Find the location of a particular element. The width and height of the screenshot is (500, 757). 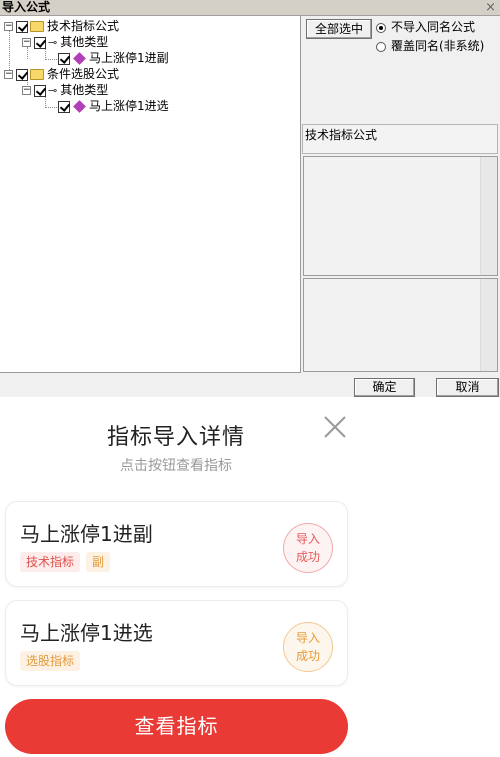

tag: 副 is located at coordinates (98, 562).